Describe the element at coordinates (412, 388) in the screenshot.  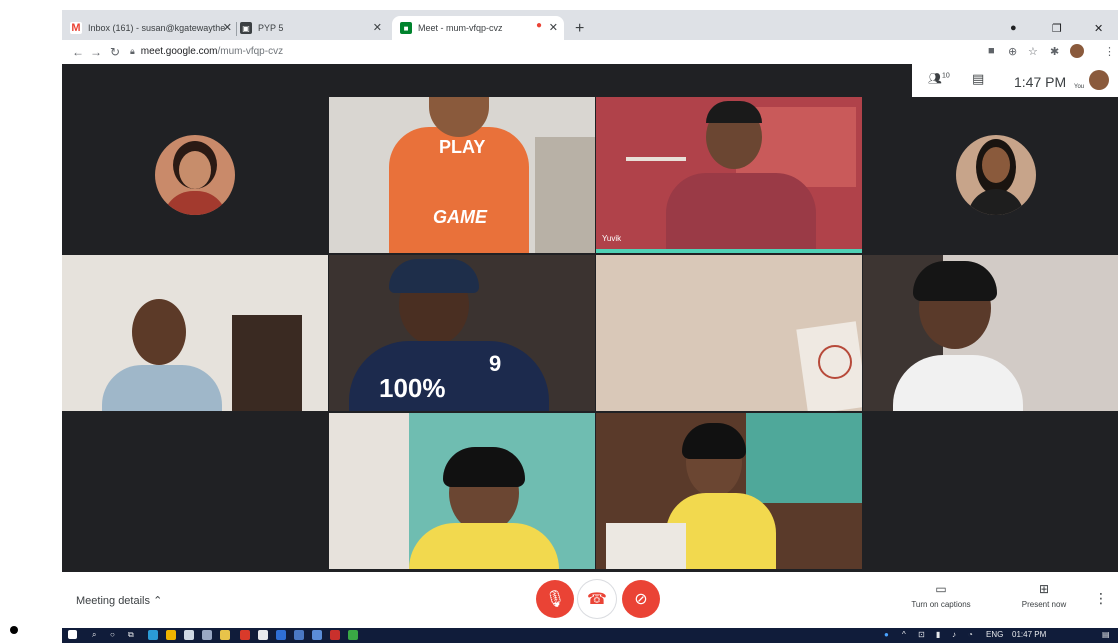
I see `shirt-print: 100%` at that location.